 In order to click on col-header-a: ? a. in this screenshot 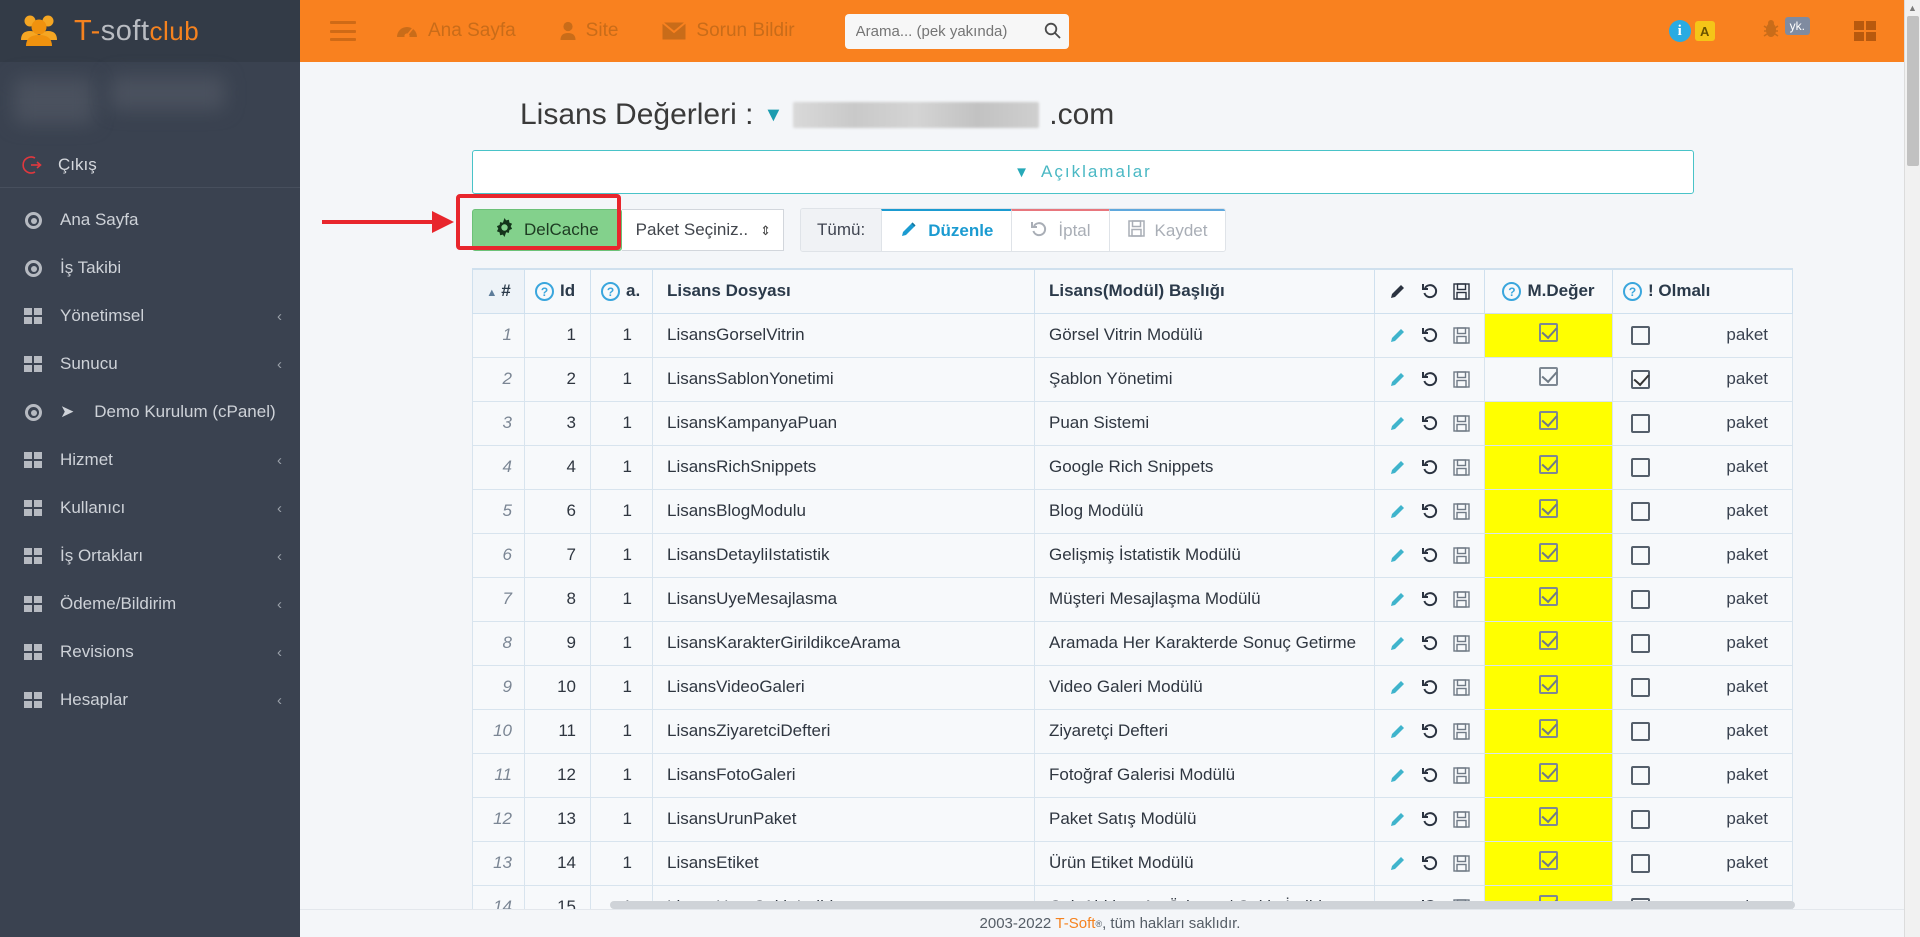, I will do `click(621, 291)`.